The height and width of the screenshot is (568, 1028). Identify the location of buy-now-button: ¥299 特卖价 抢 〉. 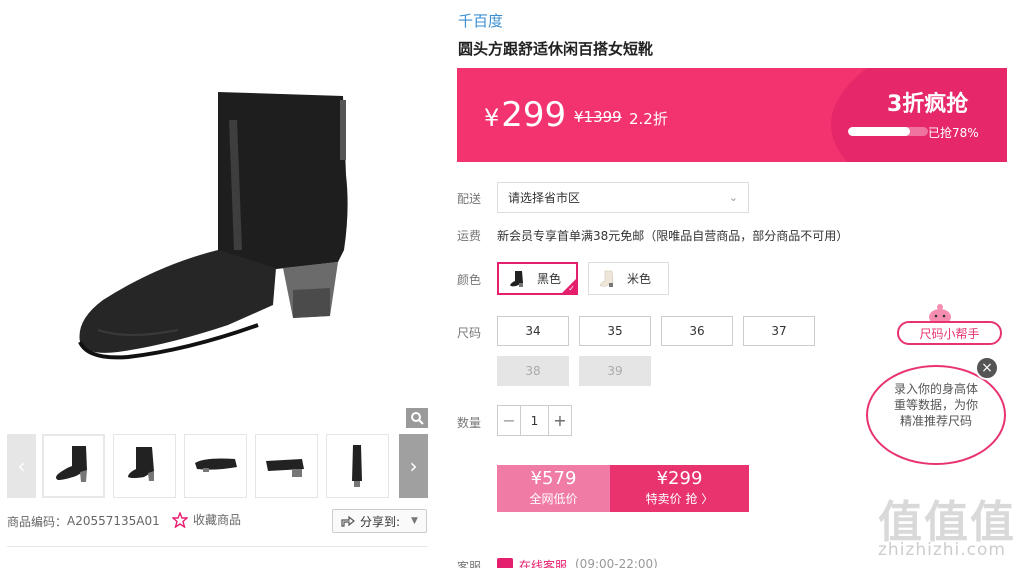
(679, 488).